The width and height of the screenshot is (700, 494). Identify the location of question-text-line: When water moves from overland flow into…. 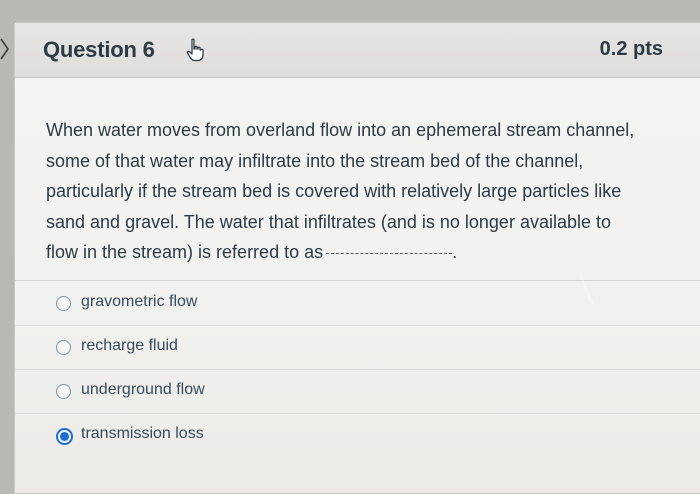
(340, 130).